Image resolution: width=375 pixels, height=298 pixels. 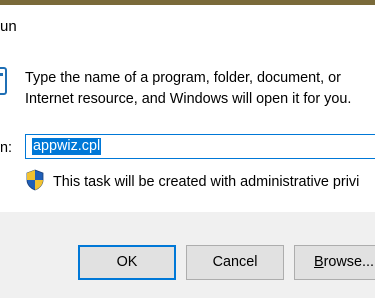 I want to click on browse-accelerator: B, so click(x=319, y=262).